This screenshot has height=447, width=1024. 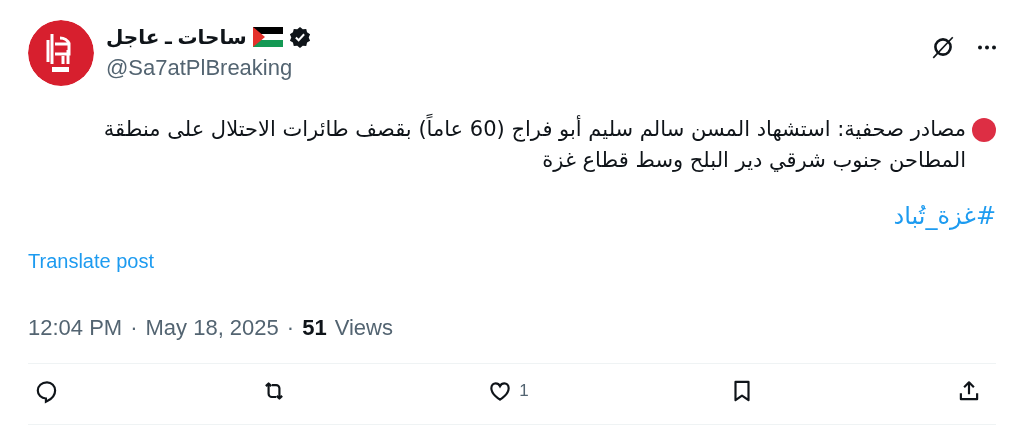 What do you see at coordinates (314, 328) in the screenshot?
I see `views-count: 51` at bounding box center [314, 328].